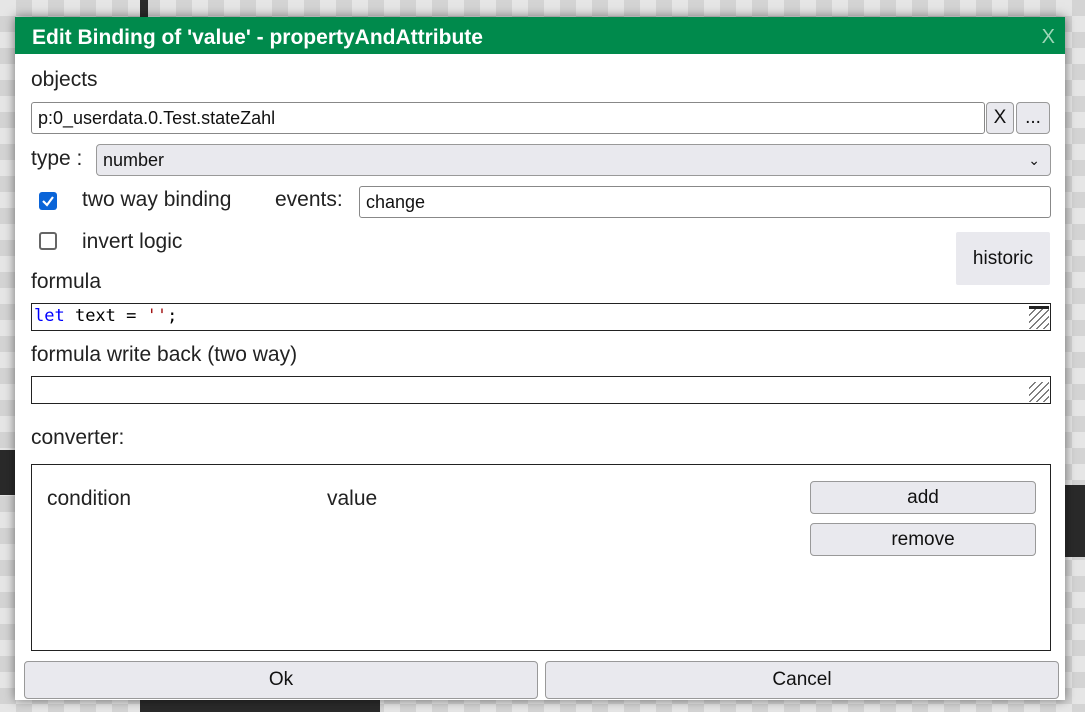 The width and height of the screenshot is (1085, 712). I want to click on formula-write-back-editor, so click(541, 390).